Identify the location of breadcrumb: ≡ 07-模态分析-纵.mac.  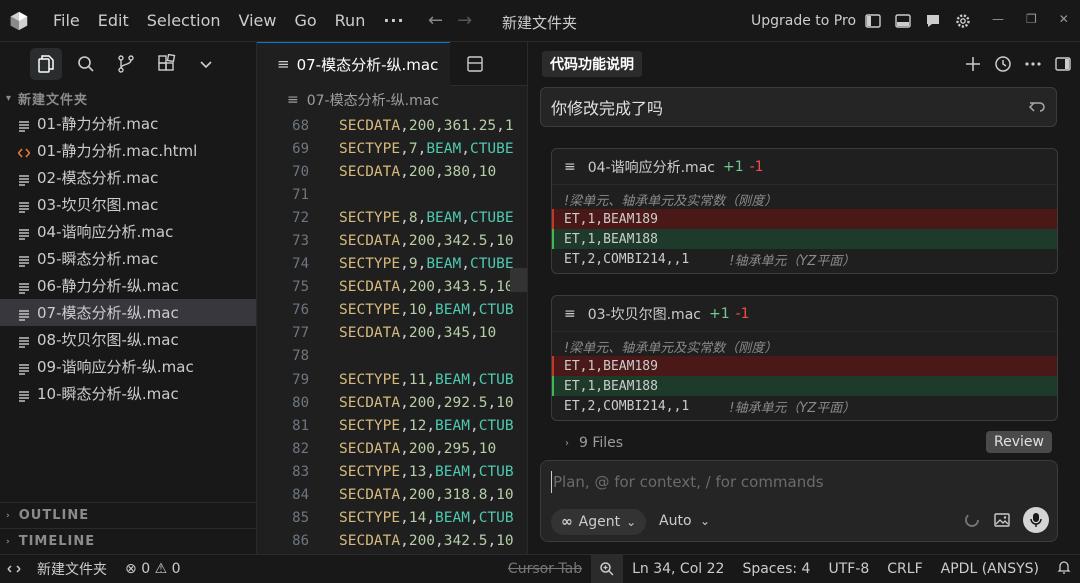
(392, 100).